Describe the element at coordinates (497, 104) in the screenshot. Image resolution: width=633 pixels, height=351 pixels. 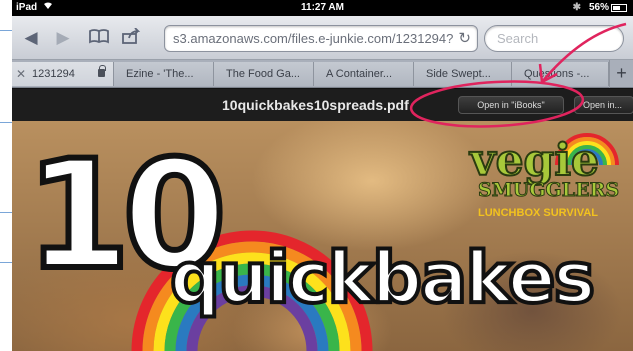
I see `annotation-circle` at that location.